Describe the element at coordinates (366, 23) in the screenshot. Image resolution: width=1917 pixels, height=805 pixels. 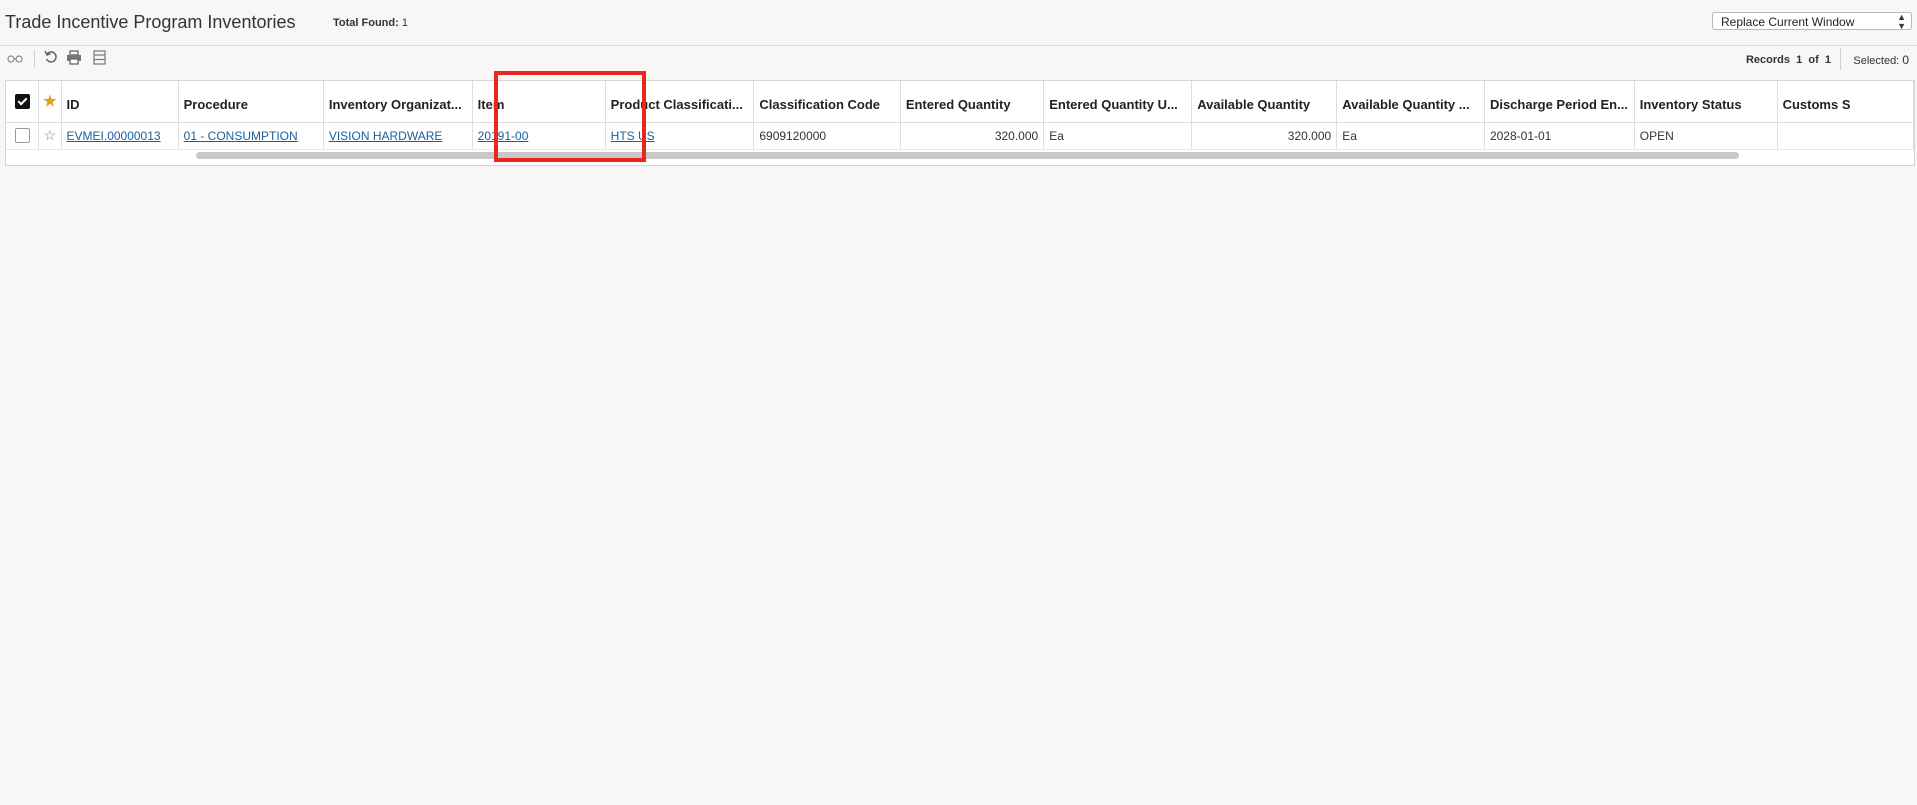
I see `total-found-label: Total Found:` at that location.